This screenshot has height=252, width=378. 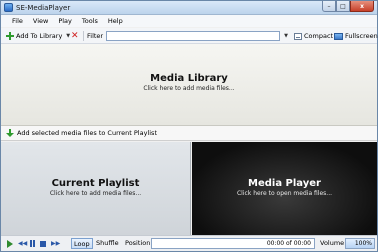 I want to click on media-player-title: Media Player, so click(x=284, y=183).